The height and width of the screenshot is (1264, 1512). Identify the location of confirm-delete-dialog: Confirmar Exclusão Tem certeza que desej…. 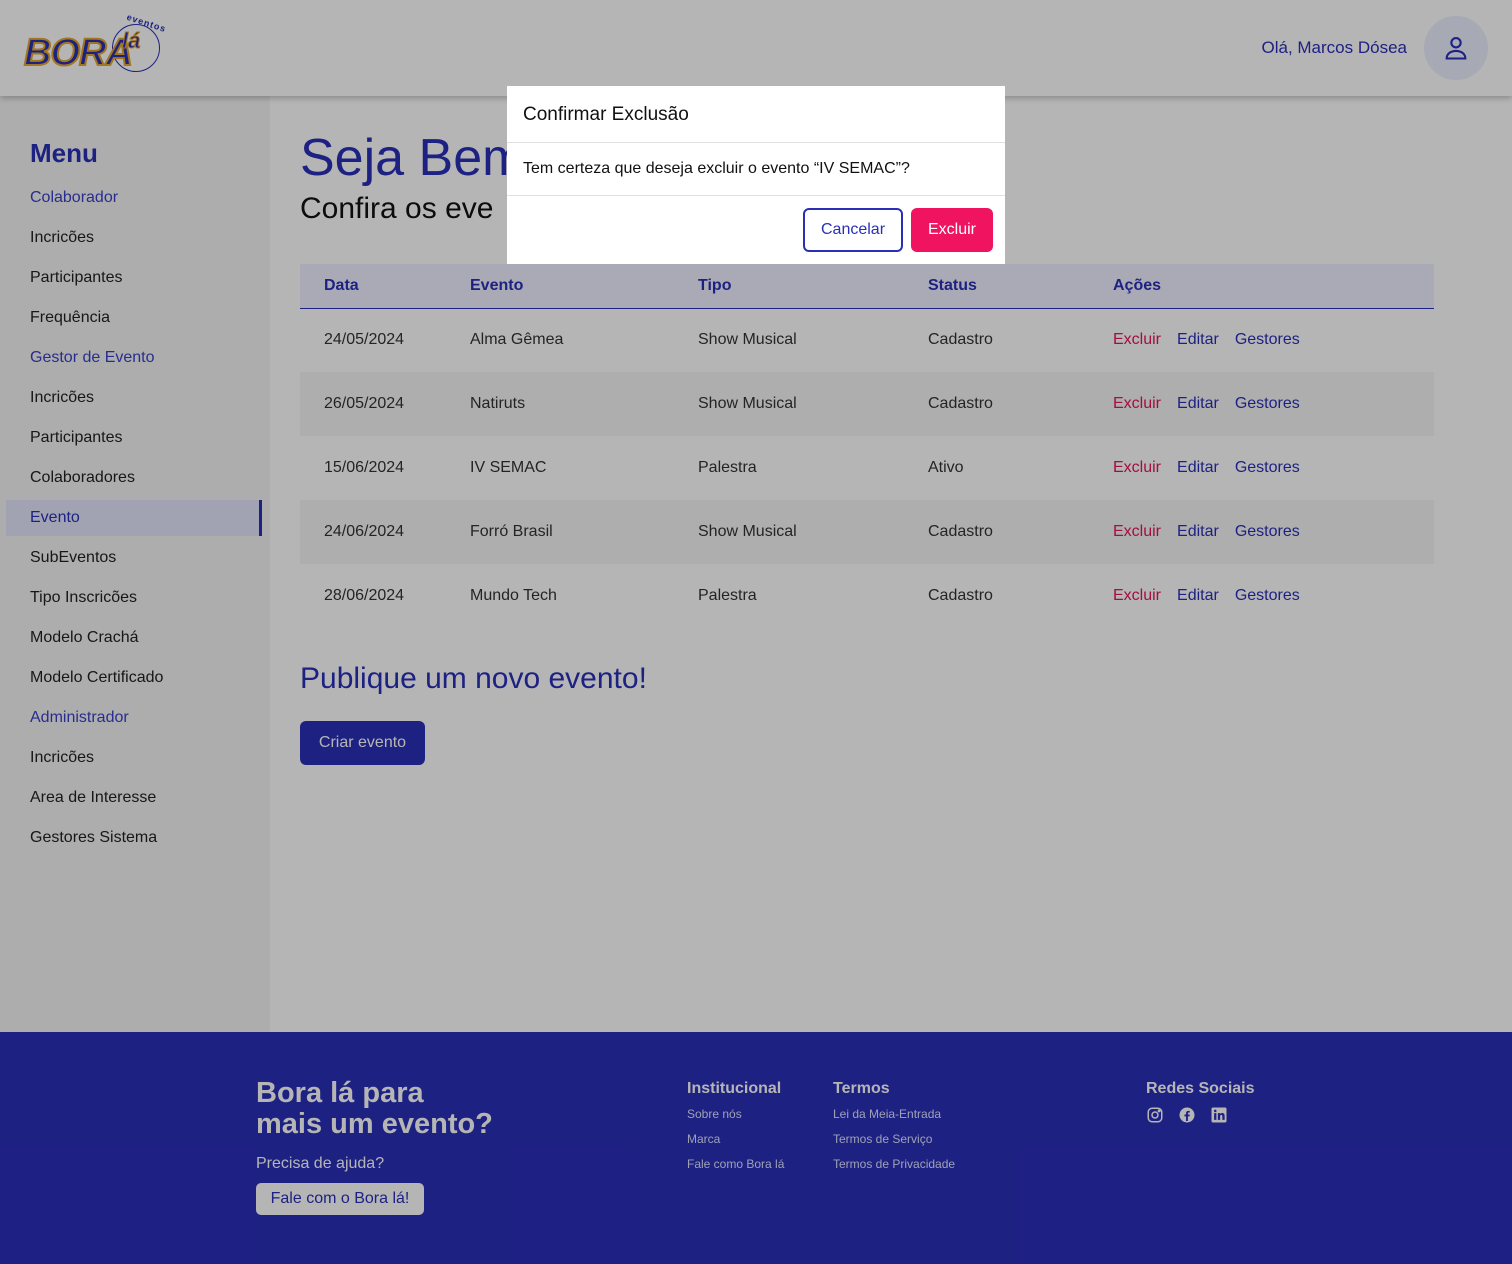
(756, 175).